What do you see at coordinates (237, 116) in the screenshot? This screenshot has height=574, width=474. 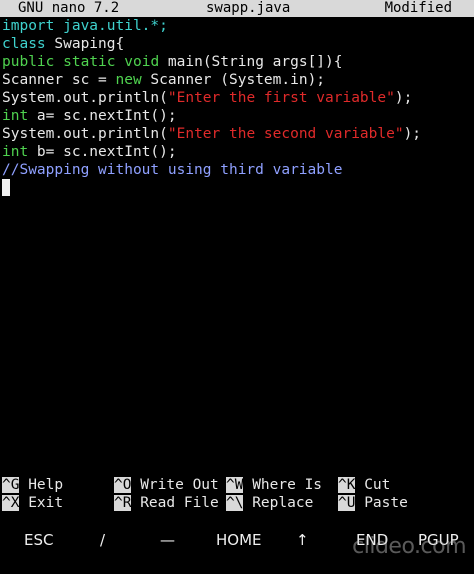 I see `code-line-6: int a= sc.nextInt();` at bounding box center [237, 116].